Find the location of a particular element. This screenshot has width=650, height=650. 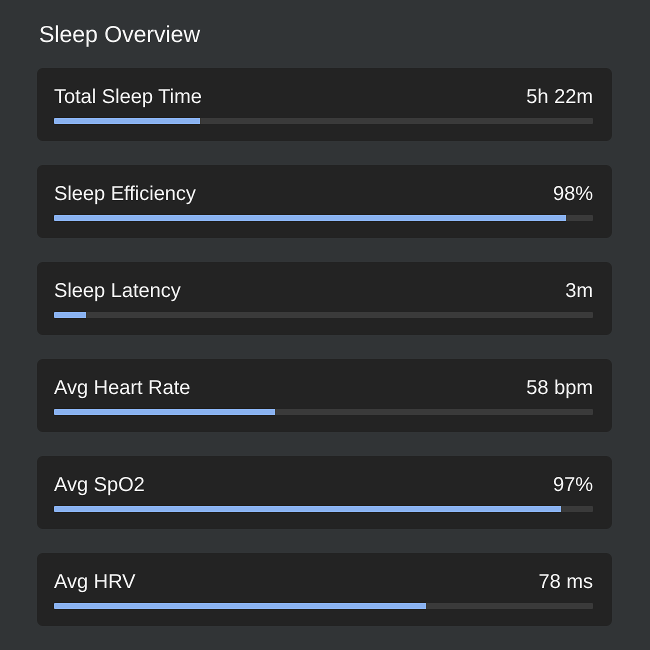

metric-label: Avg HRV is located at coordinates (95, 582).